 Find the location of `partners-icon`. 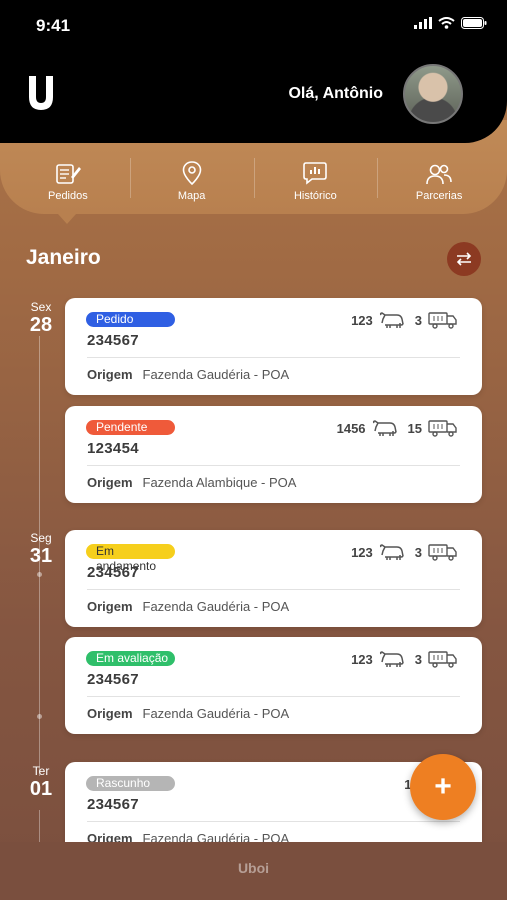

partners-icon is located at coordinates (439, 174).